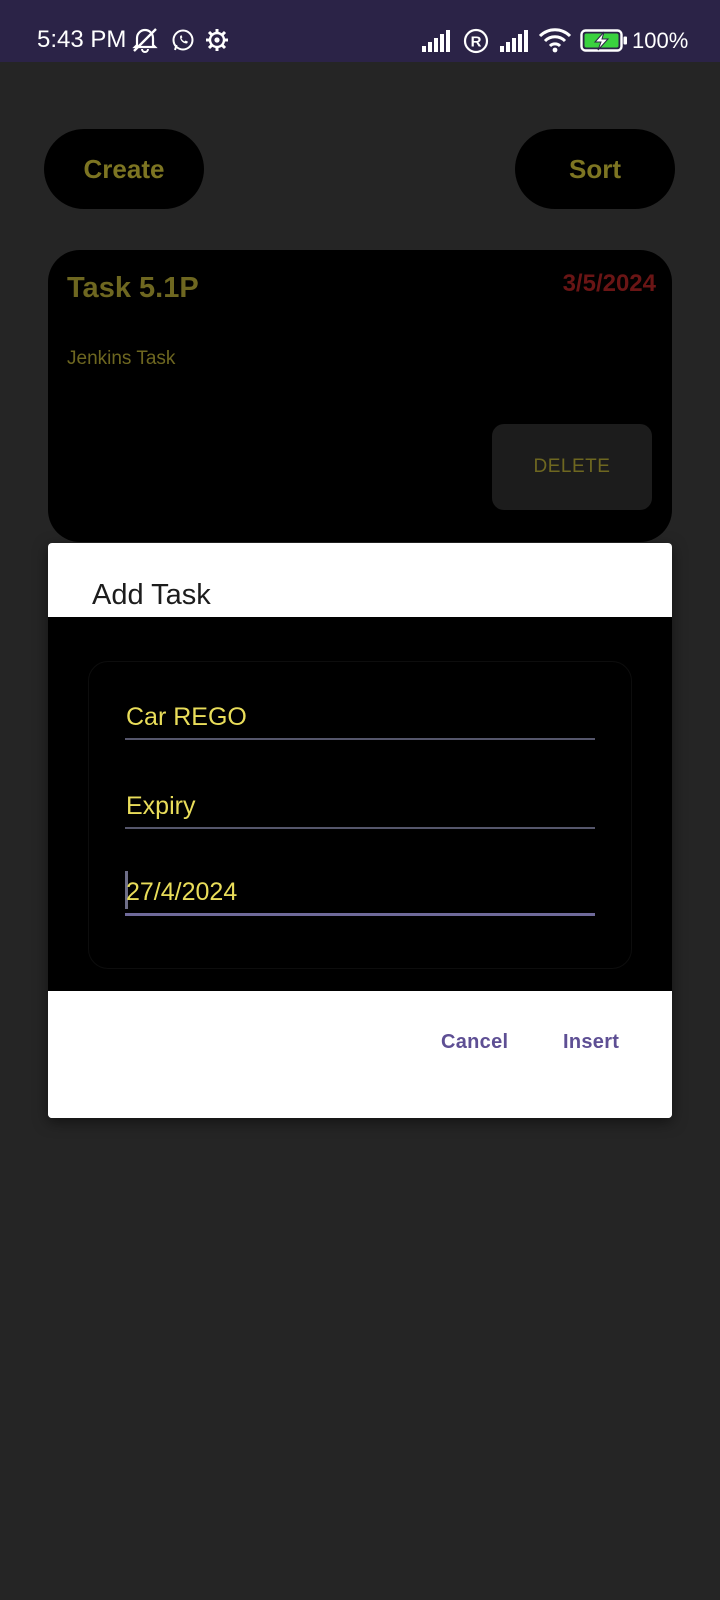 The image size is (720, 1600). I want to click on task-name-value: Car REGO, so click(186, 717).